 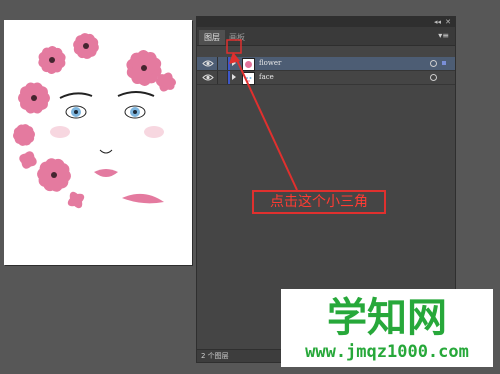 I want to click on watermark: 学知网 www.jmqz1000.com, so click(x=387, y=328).